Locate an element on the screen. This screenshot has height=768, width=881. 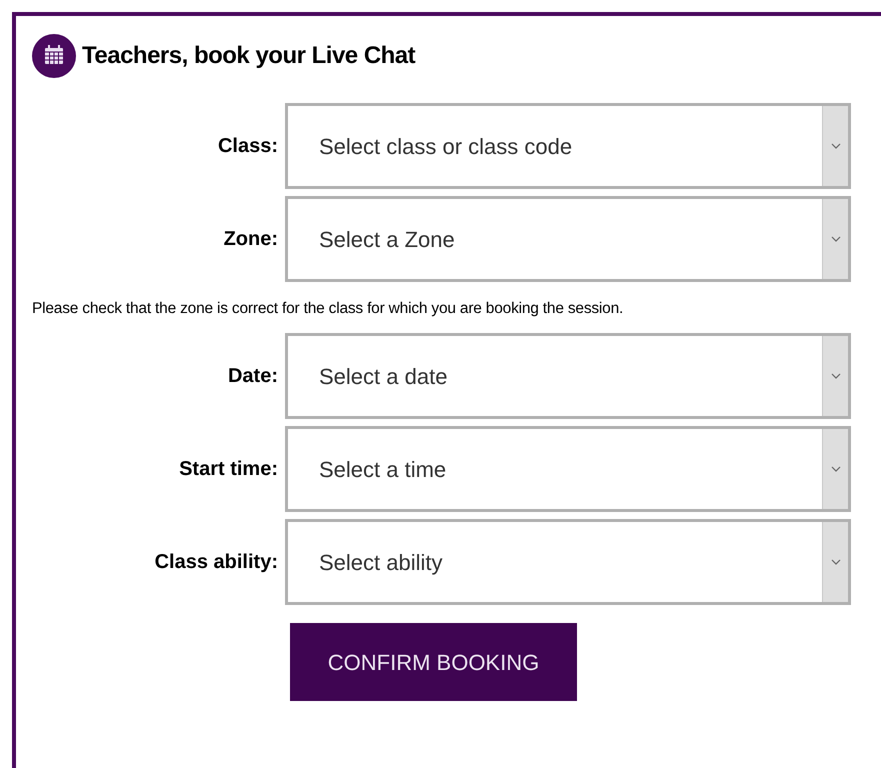
dropdown-field: Select a Zone is located at coordinates (568, 239).